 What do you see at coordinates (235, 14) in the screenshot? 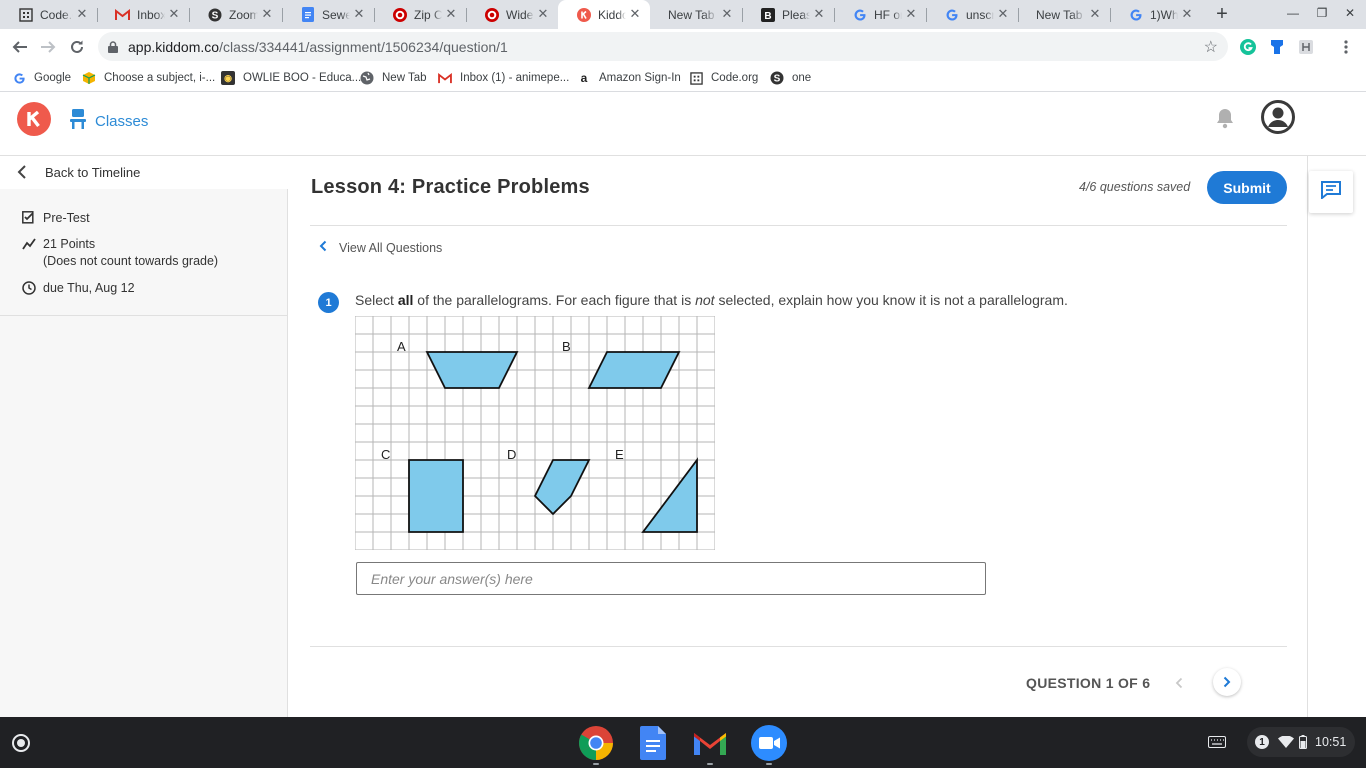
I see `browser-tab: S Zoom Login ✕` at bounding box center [235, 14].